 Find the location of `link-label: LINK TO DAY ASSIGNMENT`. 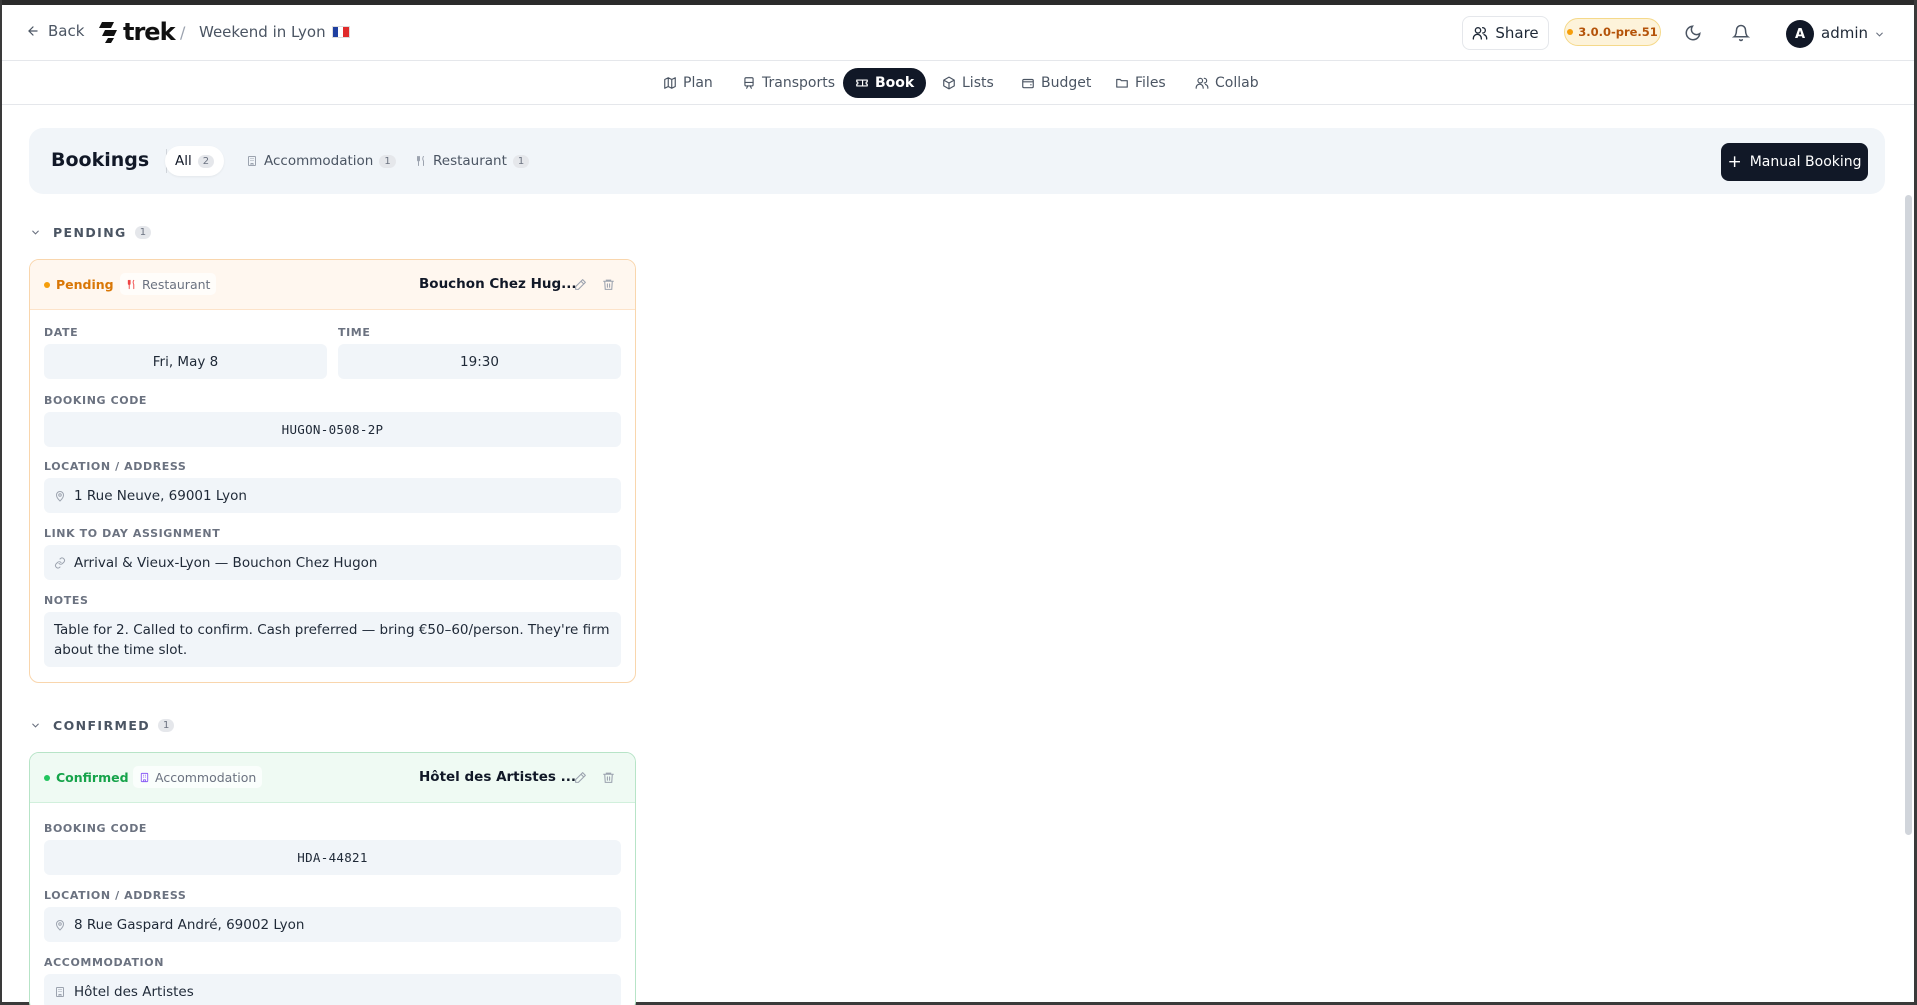

link-label: LINK TO DAY ASSIGNMENT is located at coordinates (132, 533).